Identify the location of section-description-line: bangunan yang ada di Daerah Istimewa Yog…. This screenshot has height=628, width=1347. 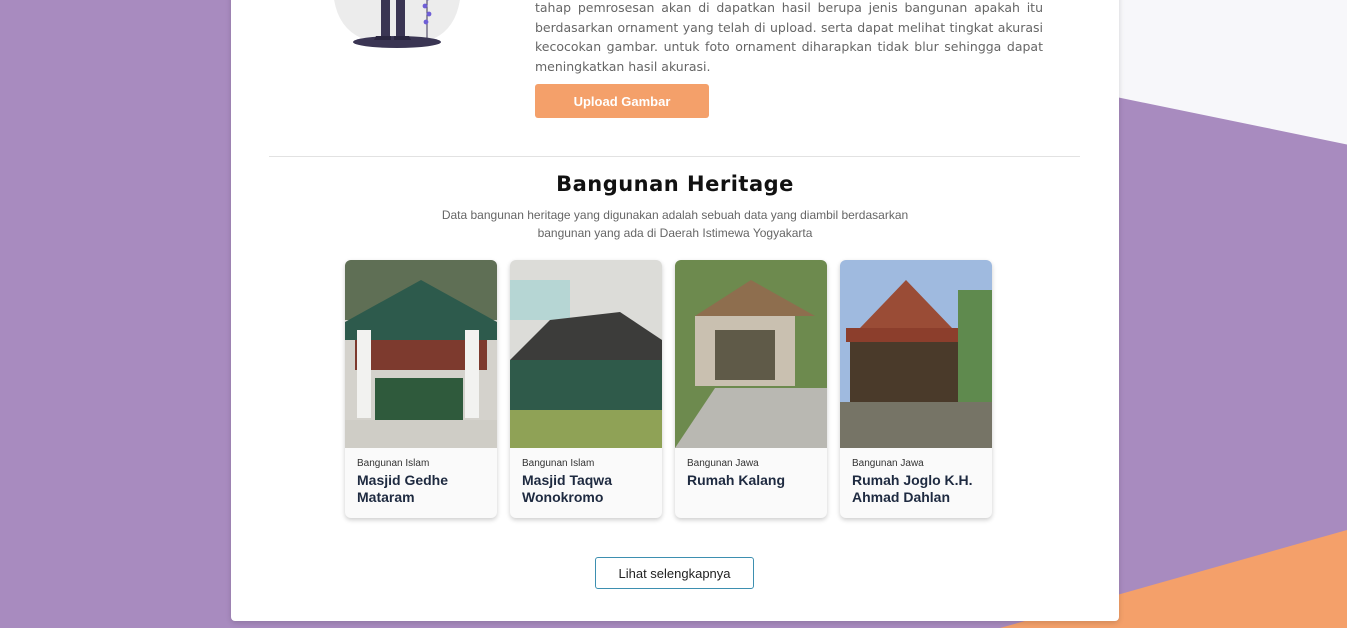
(675, 233).